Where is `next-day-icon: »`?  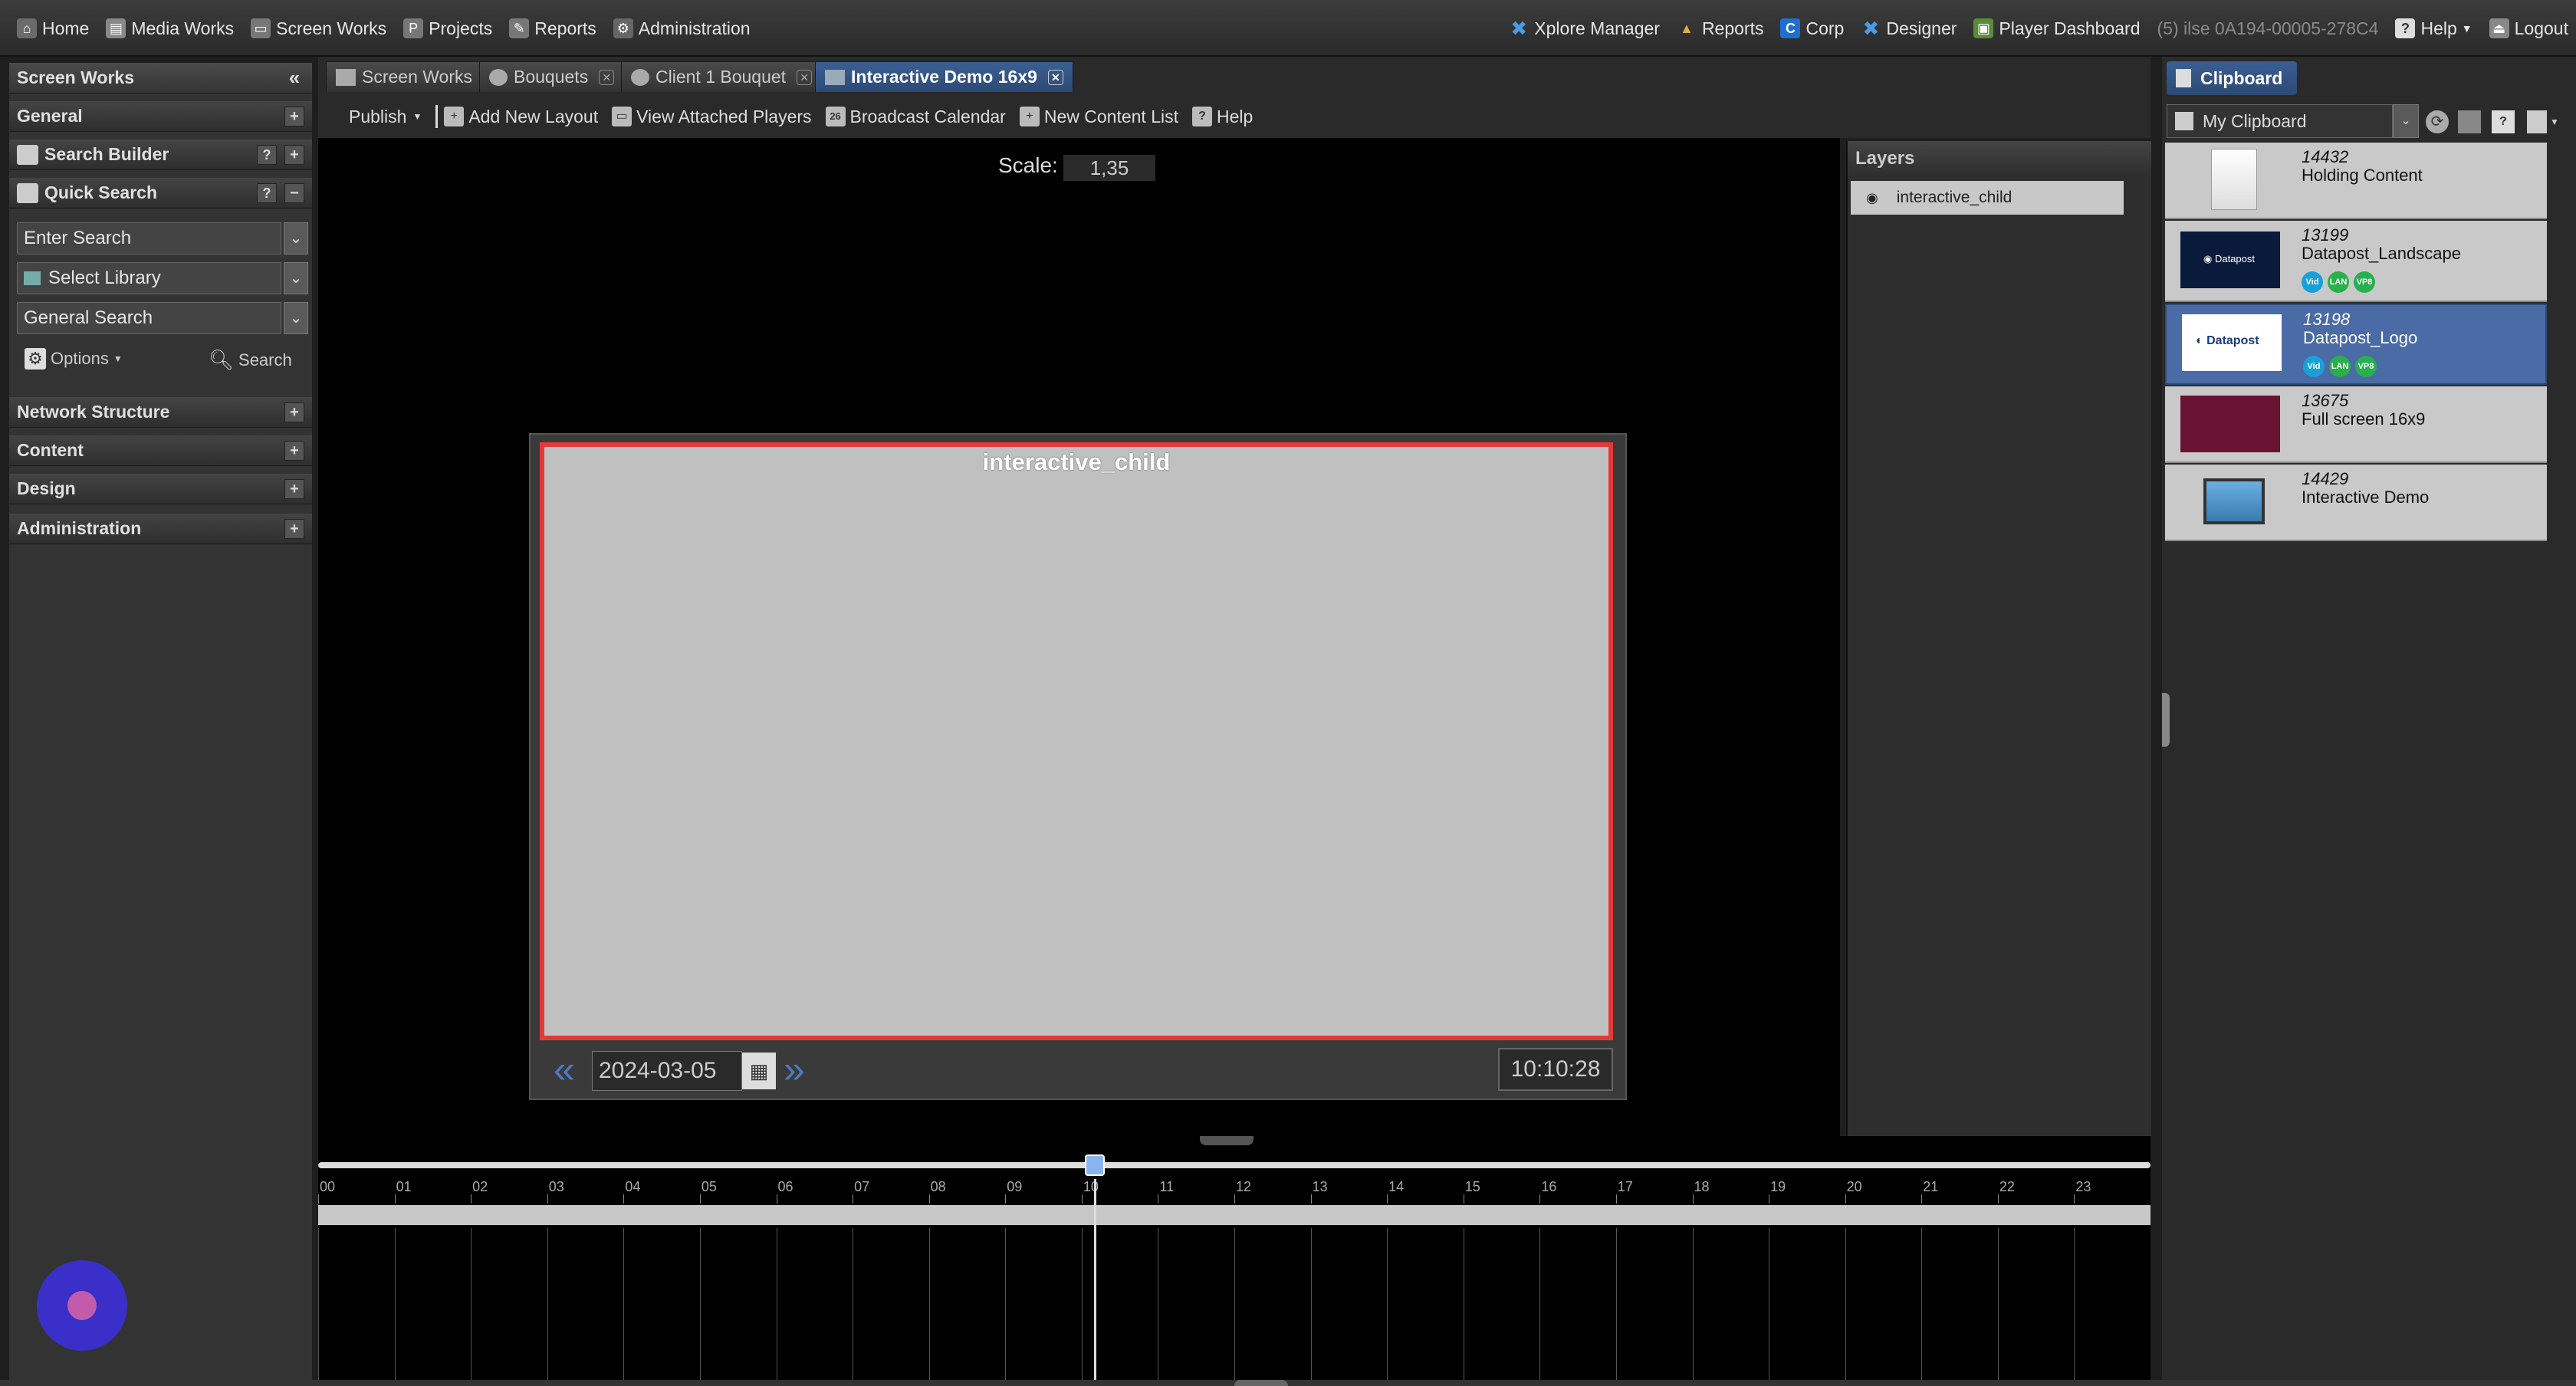
next-day-icon: » is located at coordinates (795, 1069).